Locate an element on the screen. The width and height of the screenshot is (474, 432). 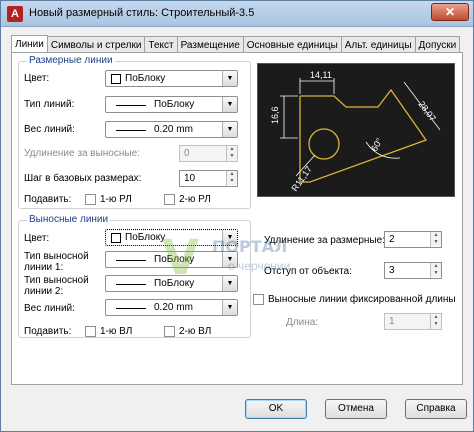
length-spinner: 1 ▲ ▼ is located at coordinates (413, 321).